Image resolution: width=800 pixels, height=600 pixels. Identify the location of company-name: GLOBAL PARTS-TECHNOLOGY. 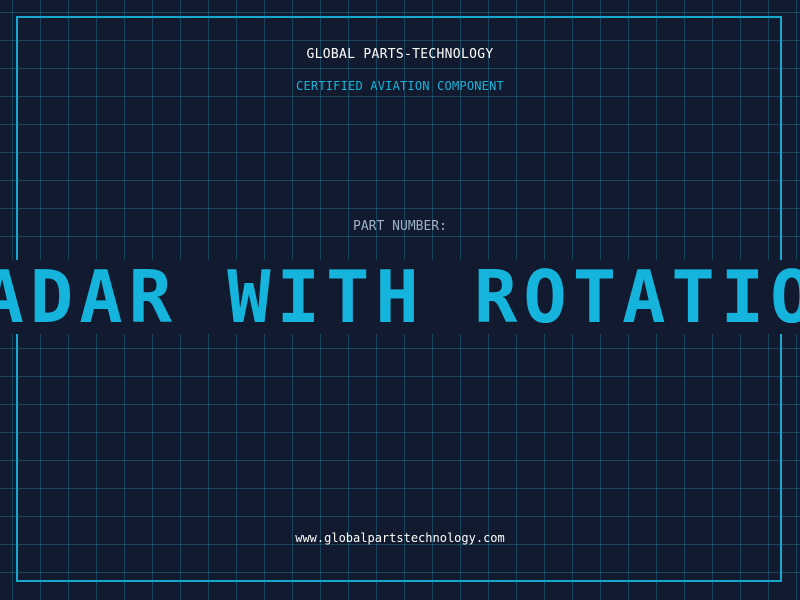
(400, 54).